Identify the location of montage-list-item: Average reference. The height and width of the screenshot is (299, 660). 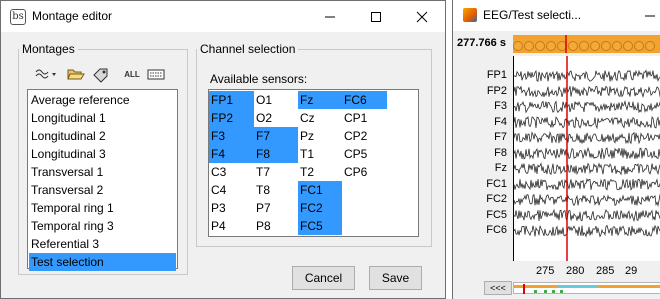
(102, 100).